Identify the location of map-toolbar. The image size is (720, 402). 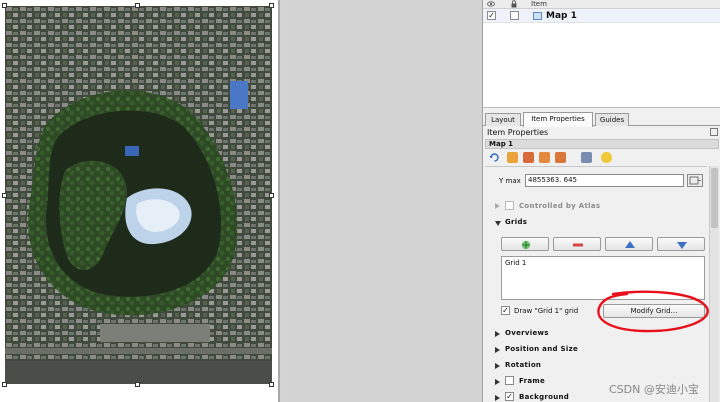
(557, 158).